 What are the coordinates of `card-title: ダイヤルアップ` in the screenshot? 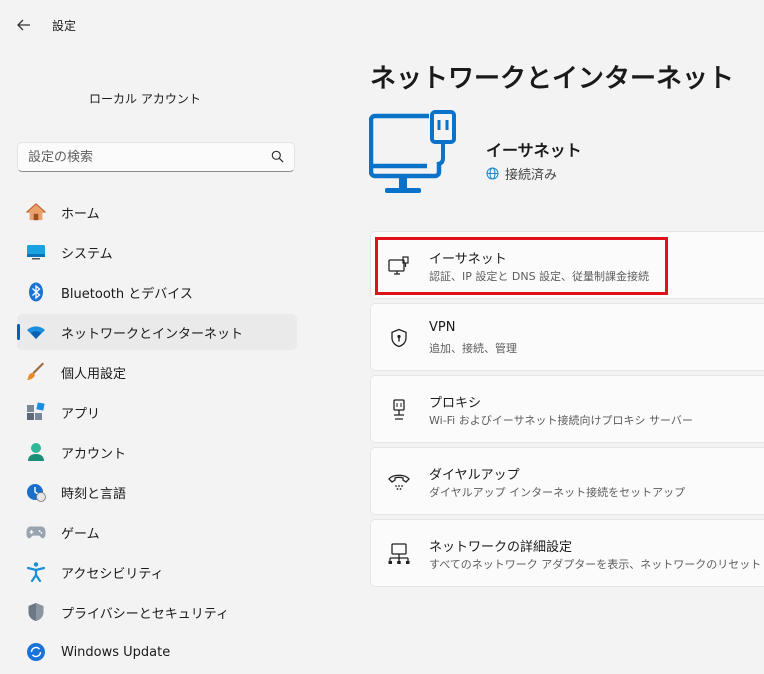 It's located at (474, 475).